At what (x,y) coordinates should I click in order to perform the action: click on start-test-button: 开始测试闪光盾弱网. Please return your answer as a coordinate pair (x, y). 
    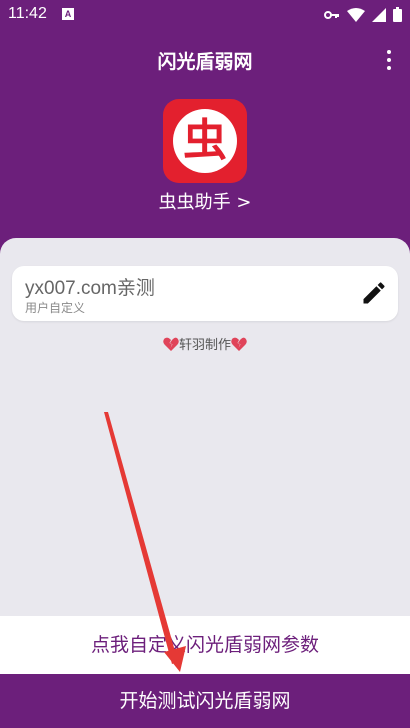
    Looking at the image, I should click on (205, 701).